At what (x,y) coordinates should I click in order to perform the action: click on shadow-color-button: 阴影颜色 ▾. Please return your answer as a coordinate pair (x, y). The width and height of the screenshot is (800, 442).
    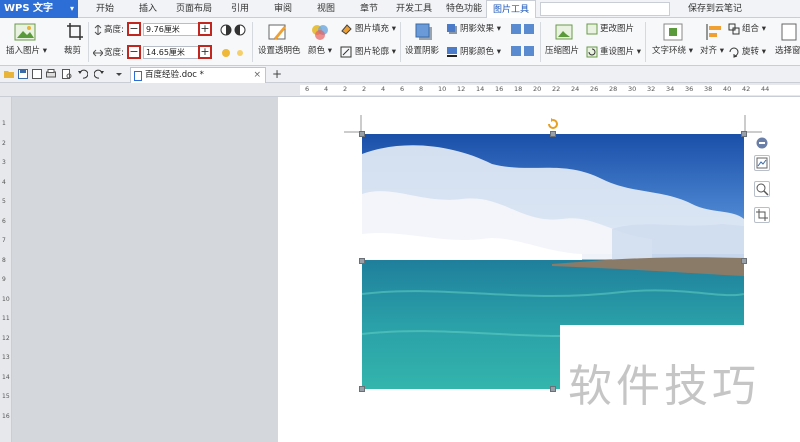
    Looking at the image, I should click on (480, 52).